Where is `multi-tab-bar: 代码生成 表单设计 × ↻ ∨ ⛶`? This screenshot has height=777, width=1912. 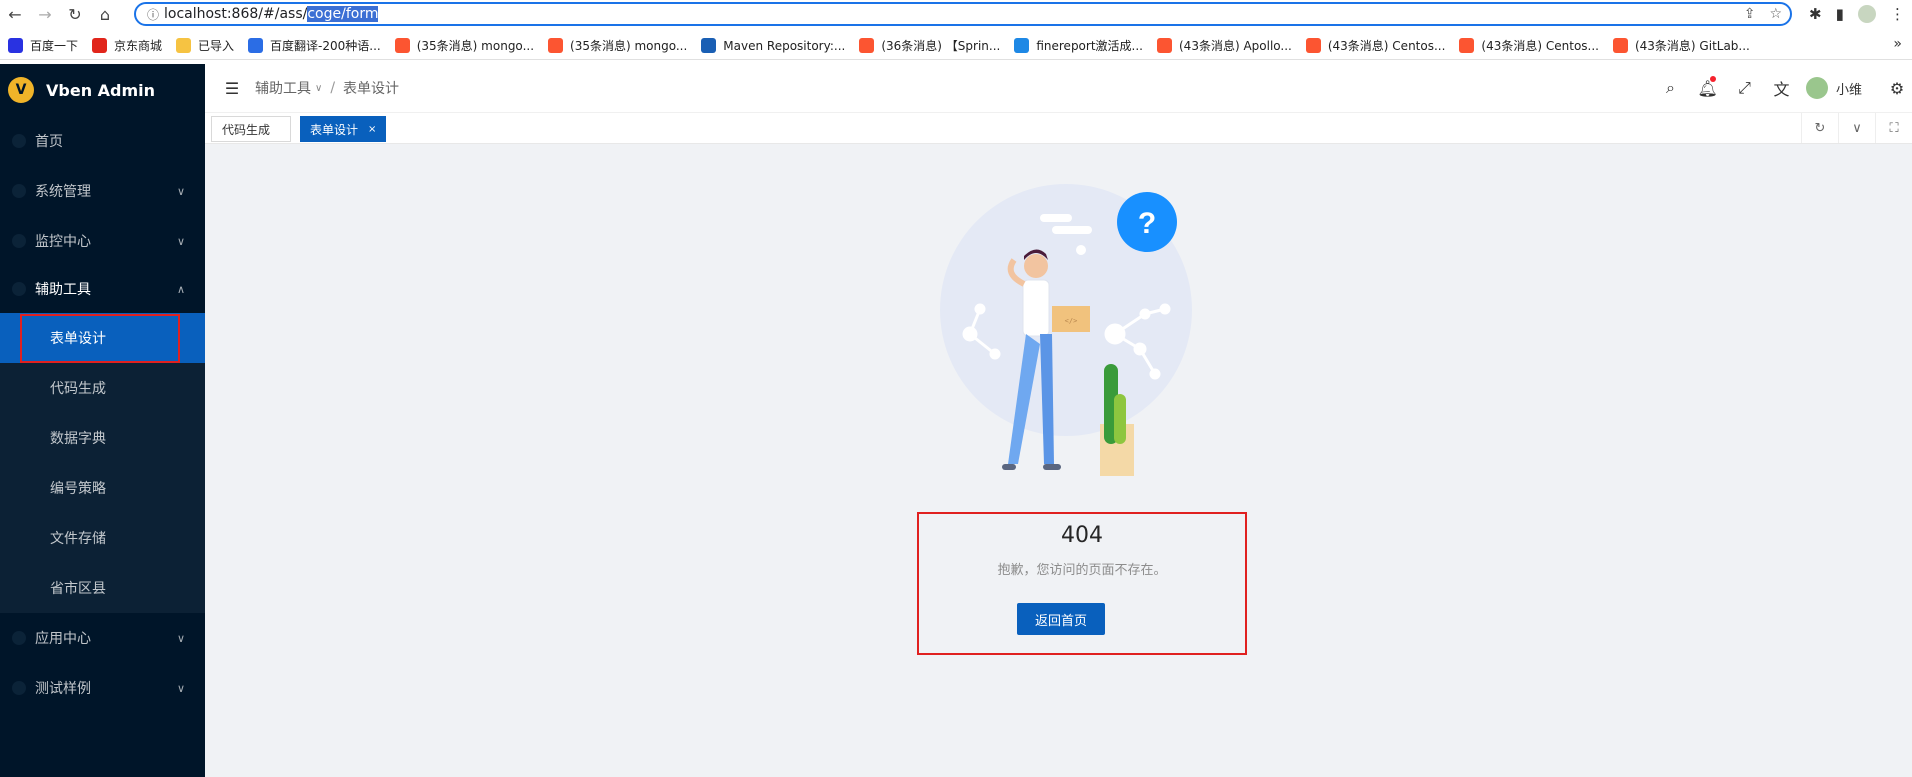 multi-tab-bar: 代码生成 表单设计 × ↻ ∨ ⛶ is located at coordinates (1058, 128).